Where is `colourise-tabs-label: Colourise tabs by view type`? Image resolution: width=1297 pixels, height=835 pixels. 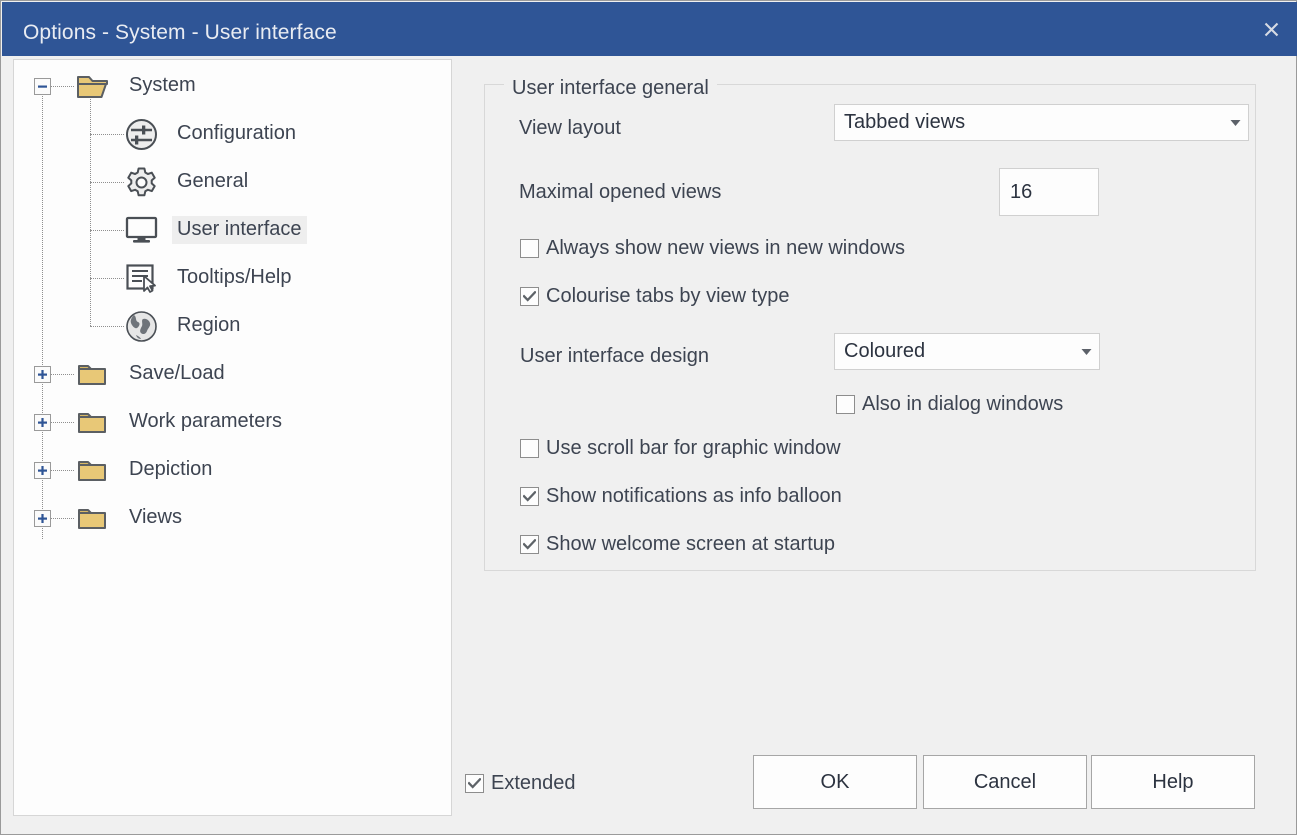 colourise-tabs-label: Colourise tabs by view type is located at coordinates (668, 296).